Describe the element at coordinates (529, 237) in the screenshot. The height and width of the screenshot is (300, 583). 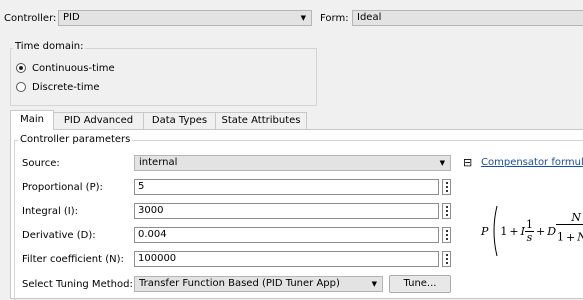
I see `formula-fraction-1-den: s` at that location.